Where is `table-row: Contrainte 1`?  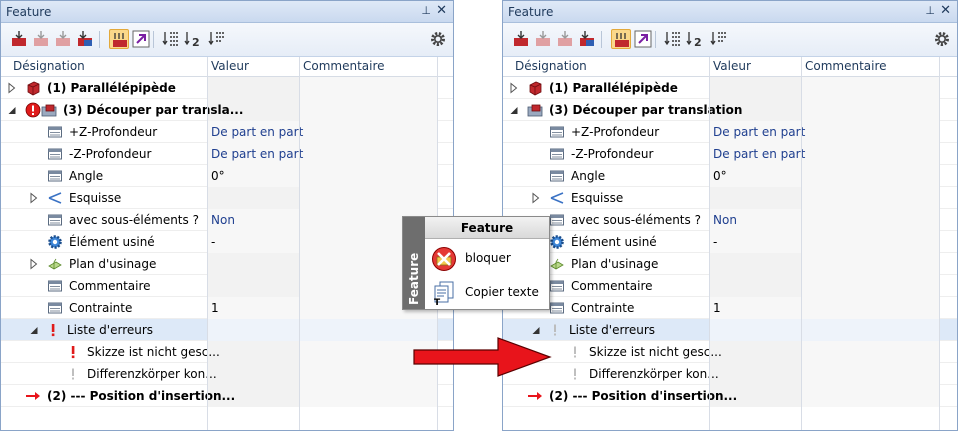
table-row: Contrainte 1 is located at coordinates (227, 308).